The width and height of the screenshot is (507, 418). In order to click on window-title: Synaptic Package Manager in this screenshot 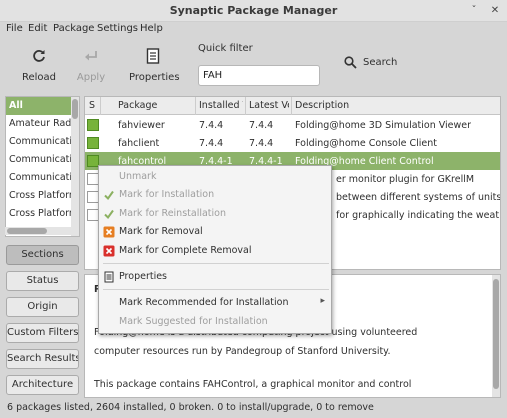, I will do `click(253, 10)`.